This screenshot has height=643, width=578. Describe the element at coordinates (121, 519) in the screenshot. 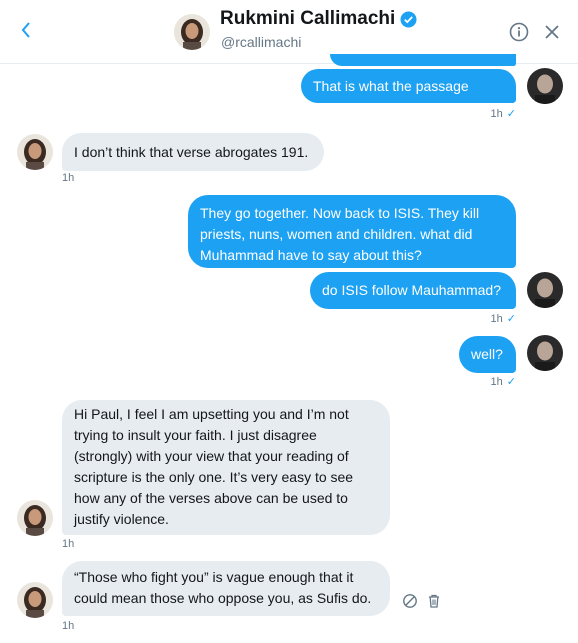

I see `message-line: justify violence.` at that location.